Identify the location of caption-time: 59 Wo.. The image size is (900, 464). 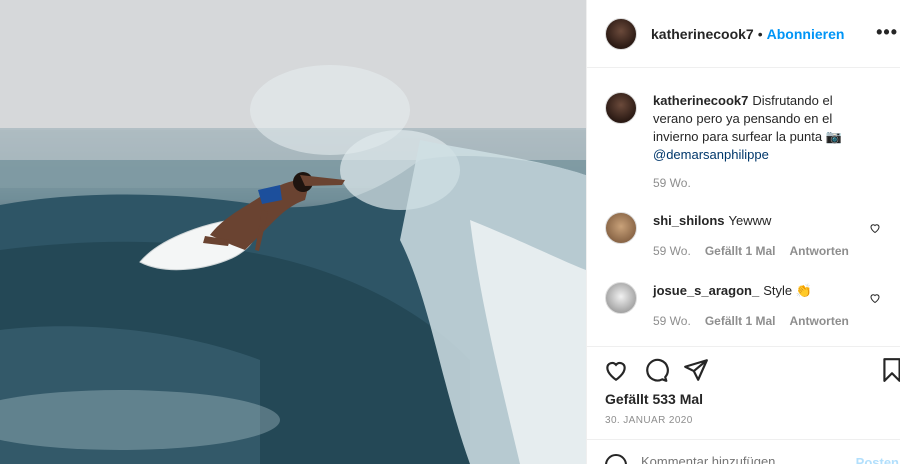
(672, 183).